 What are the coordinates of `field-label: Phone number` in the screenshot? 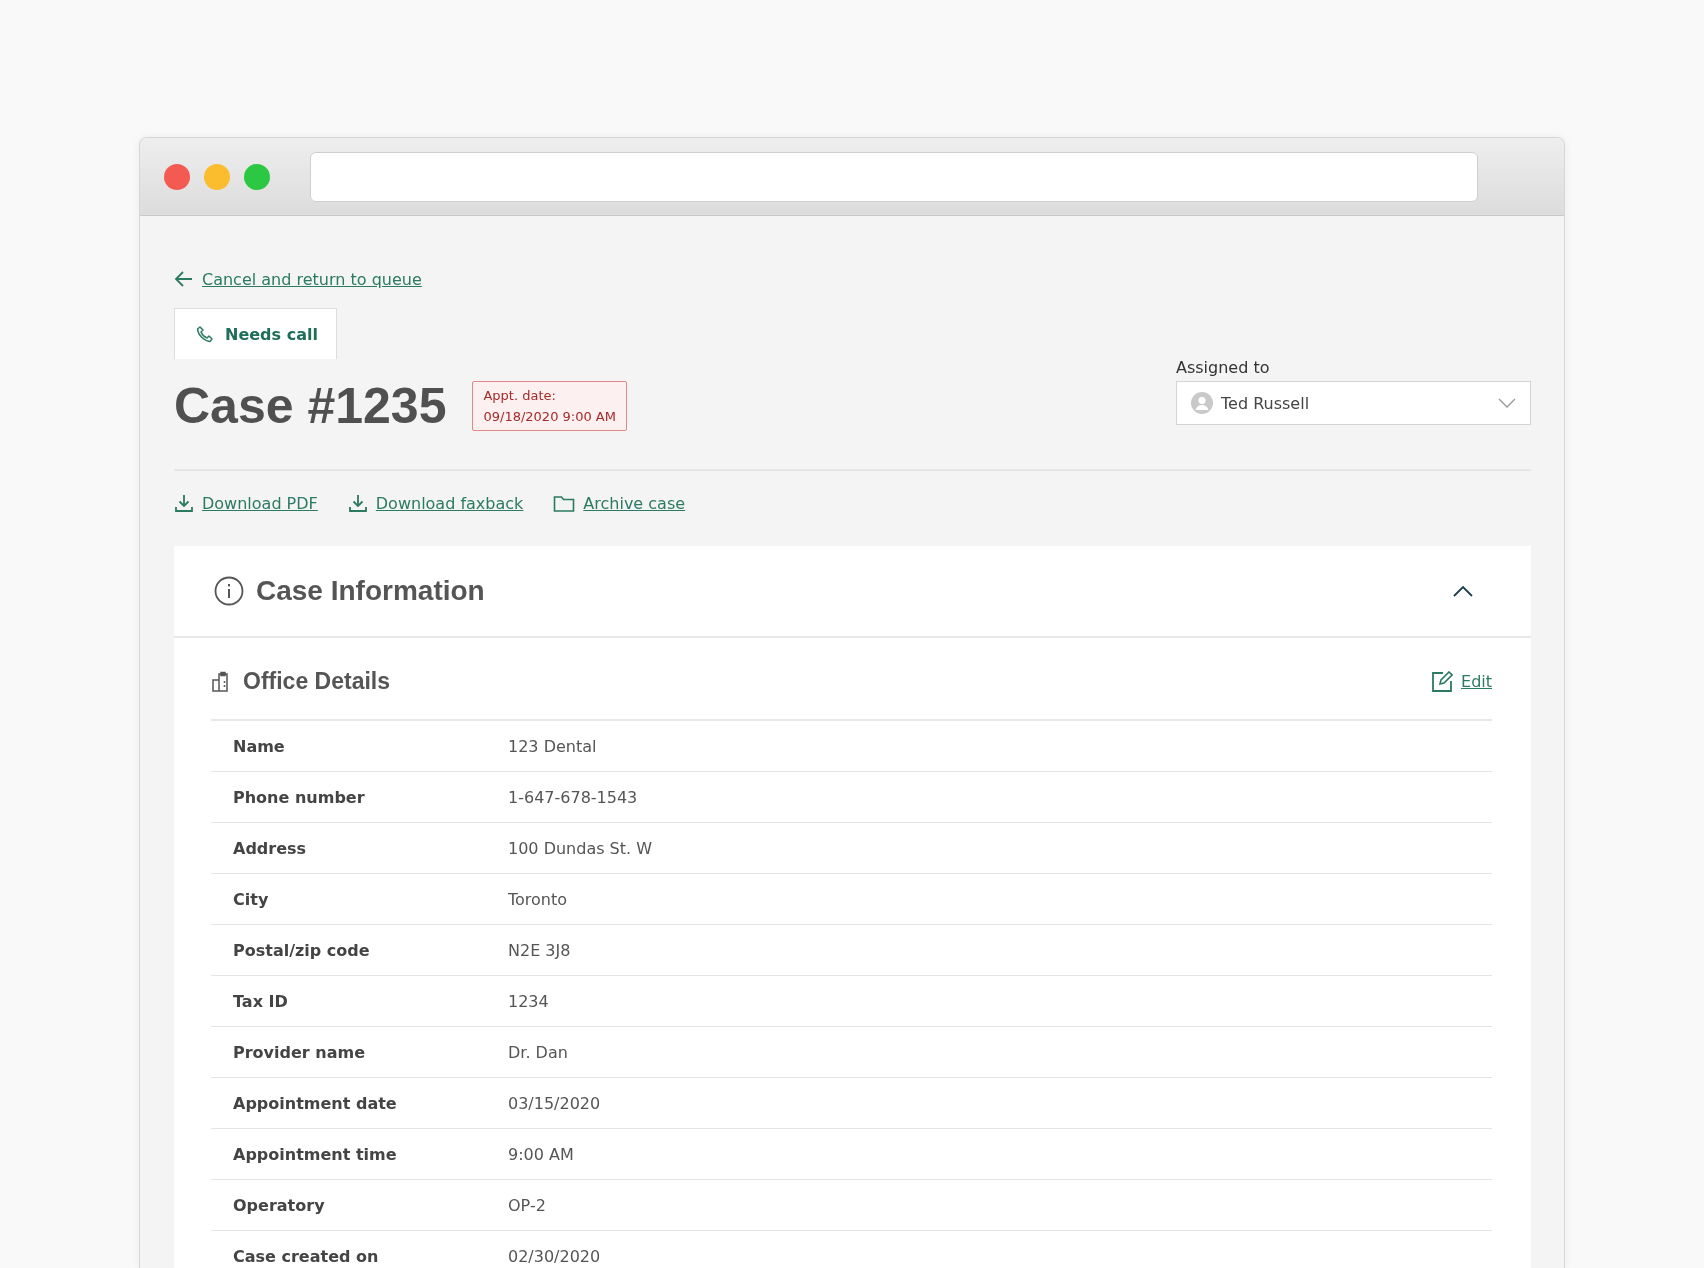 It's located at (299, 797).